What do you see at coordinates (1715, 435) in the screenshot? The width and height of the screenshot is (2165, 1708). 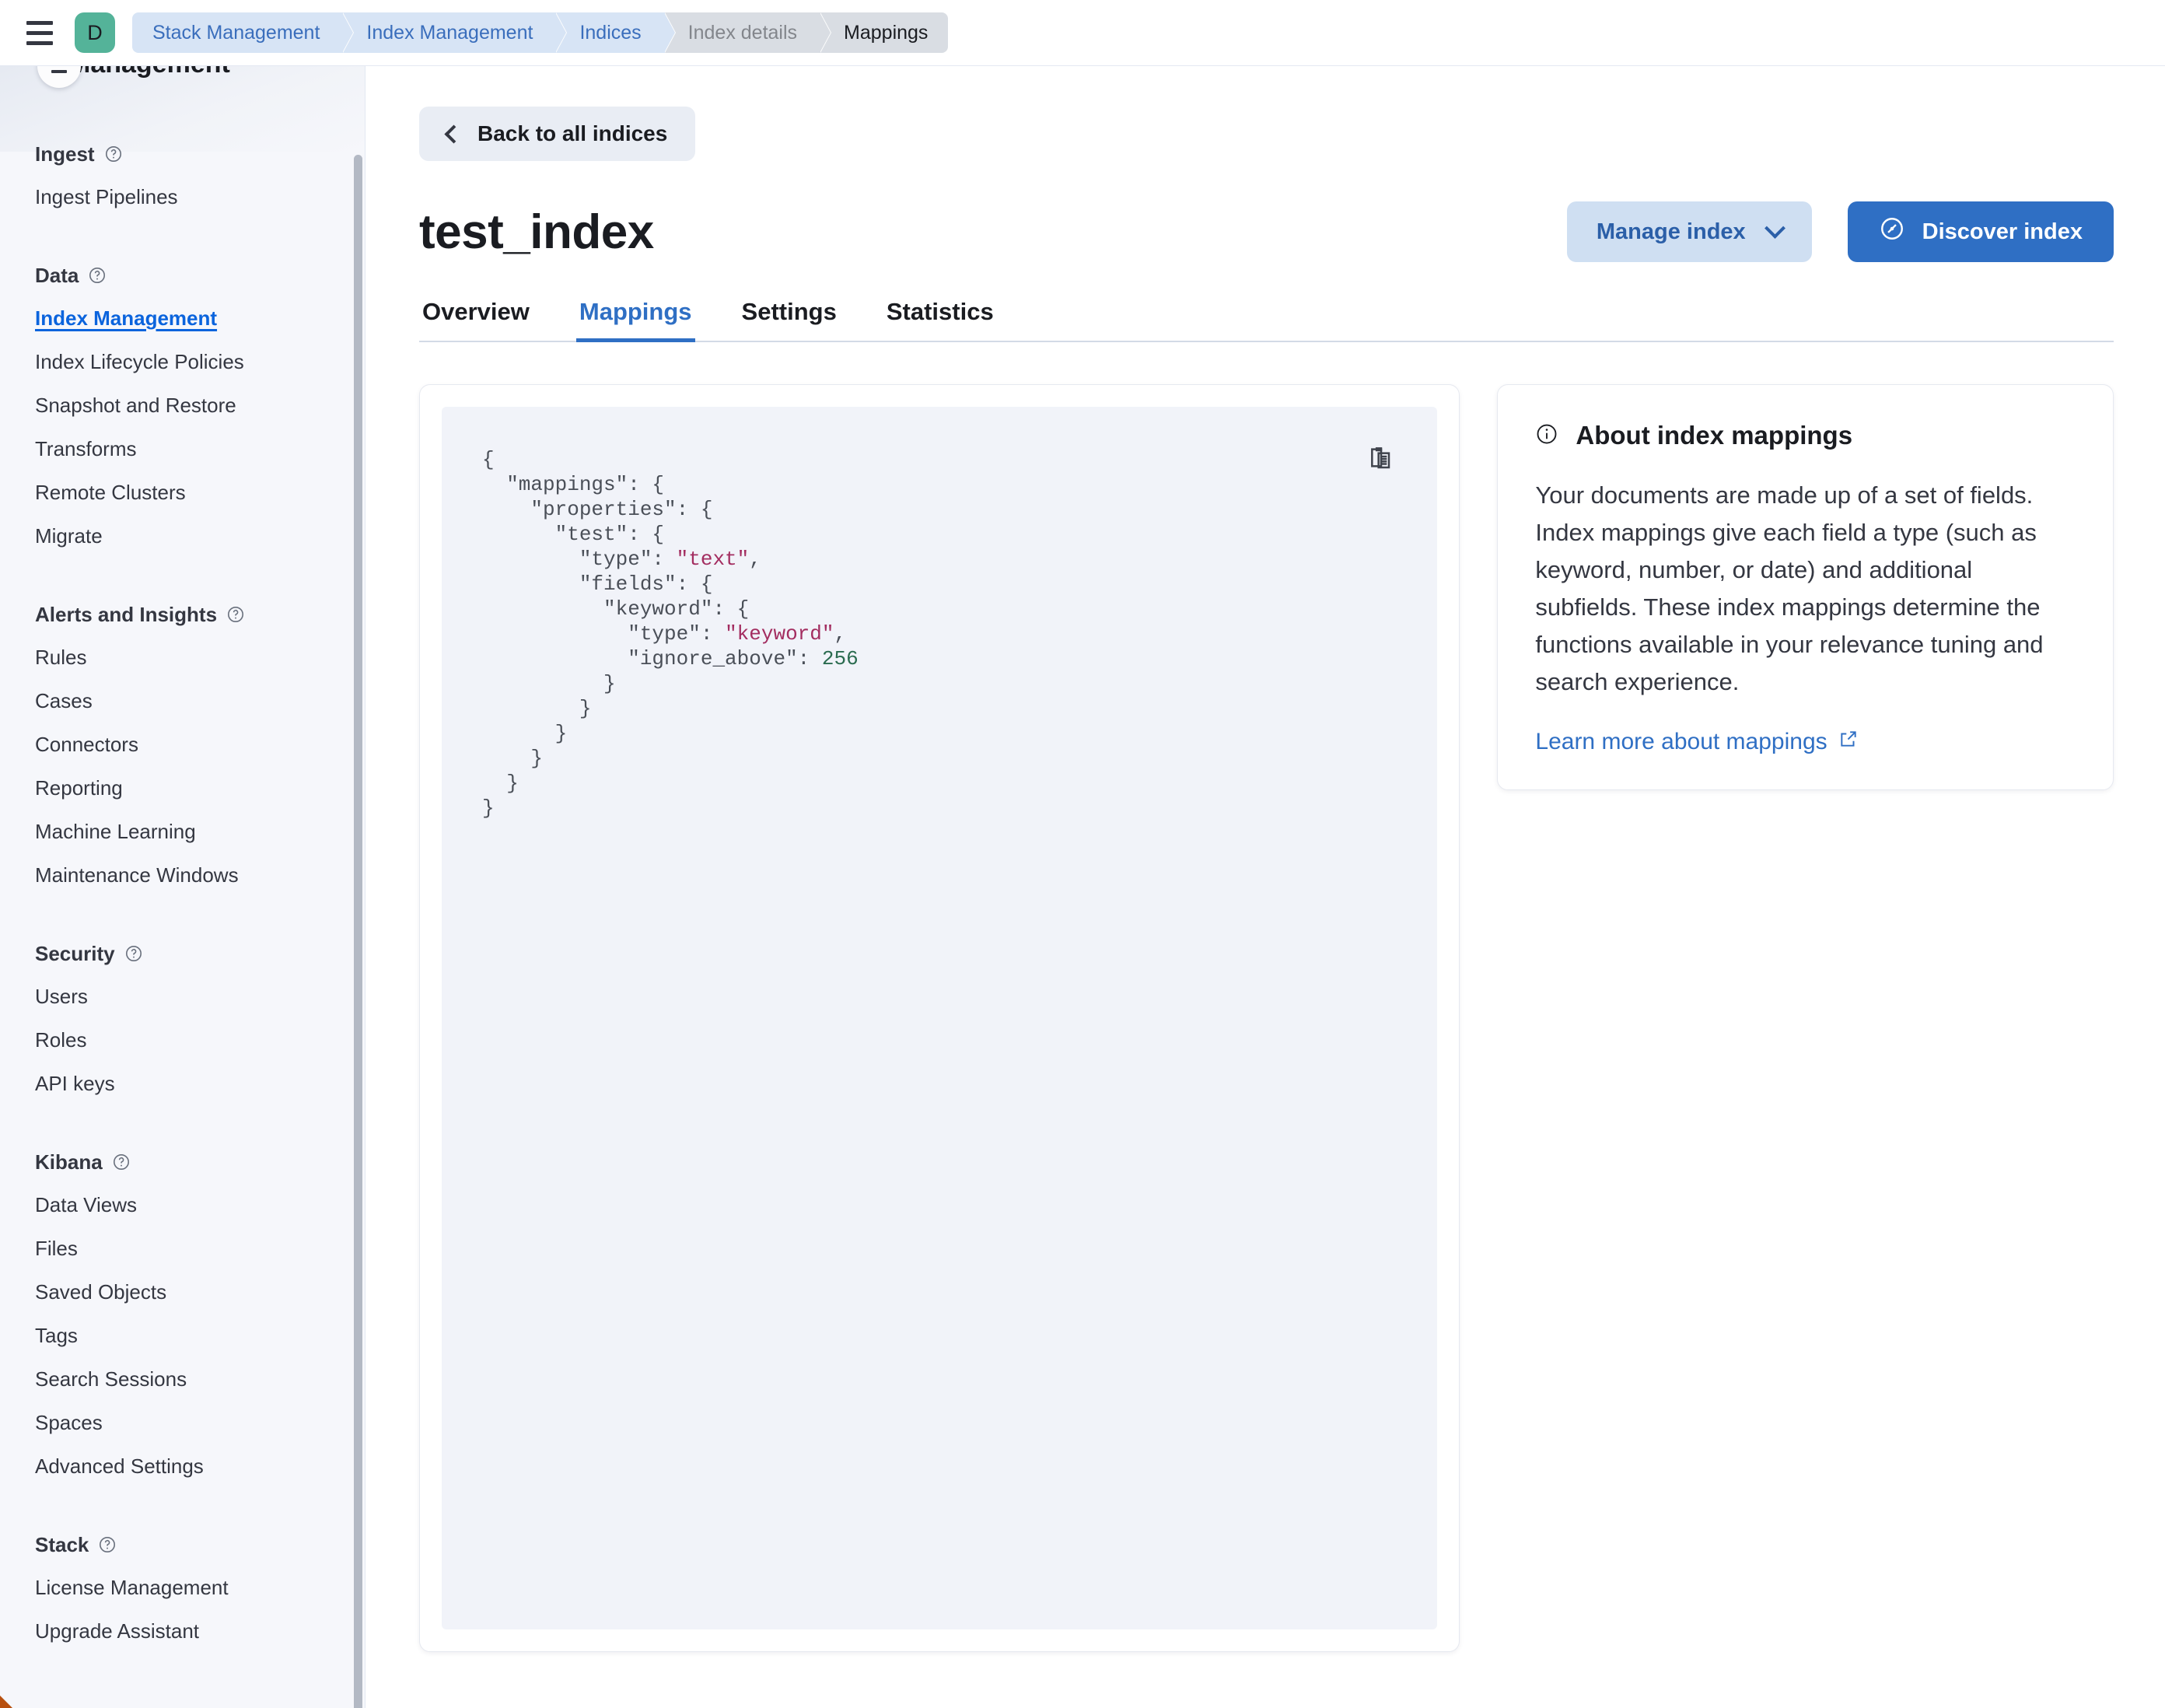 I see `about-panel-title: About index mappings` at bounding box center [1715, 435].